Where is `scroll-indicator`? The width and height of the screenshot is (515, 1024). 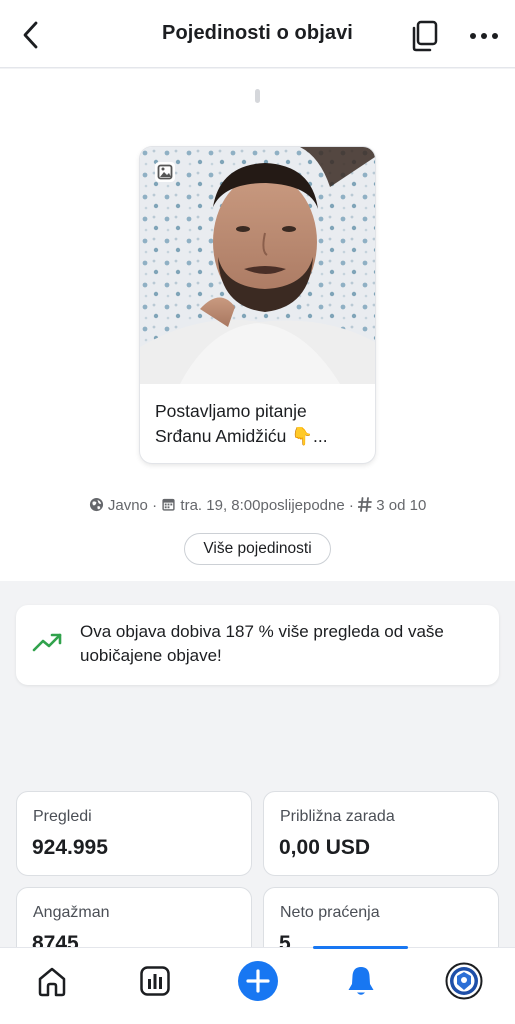 scroll-indicator is located at coordinates (257, 96).